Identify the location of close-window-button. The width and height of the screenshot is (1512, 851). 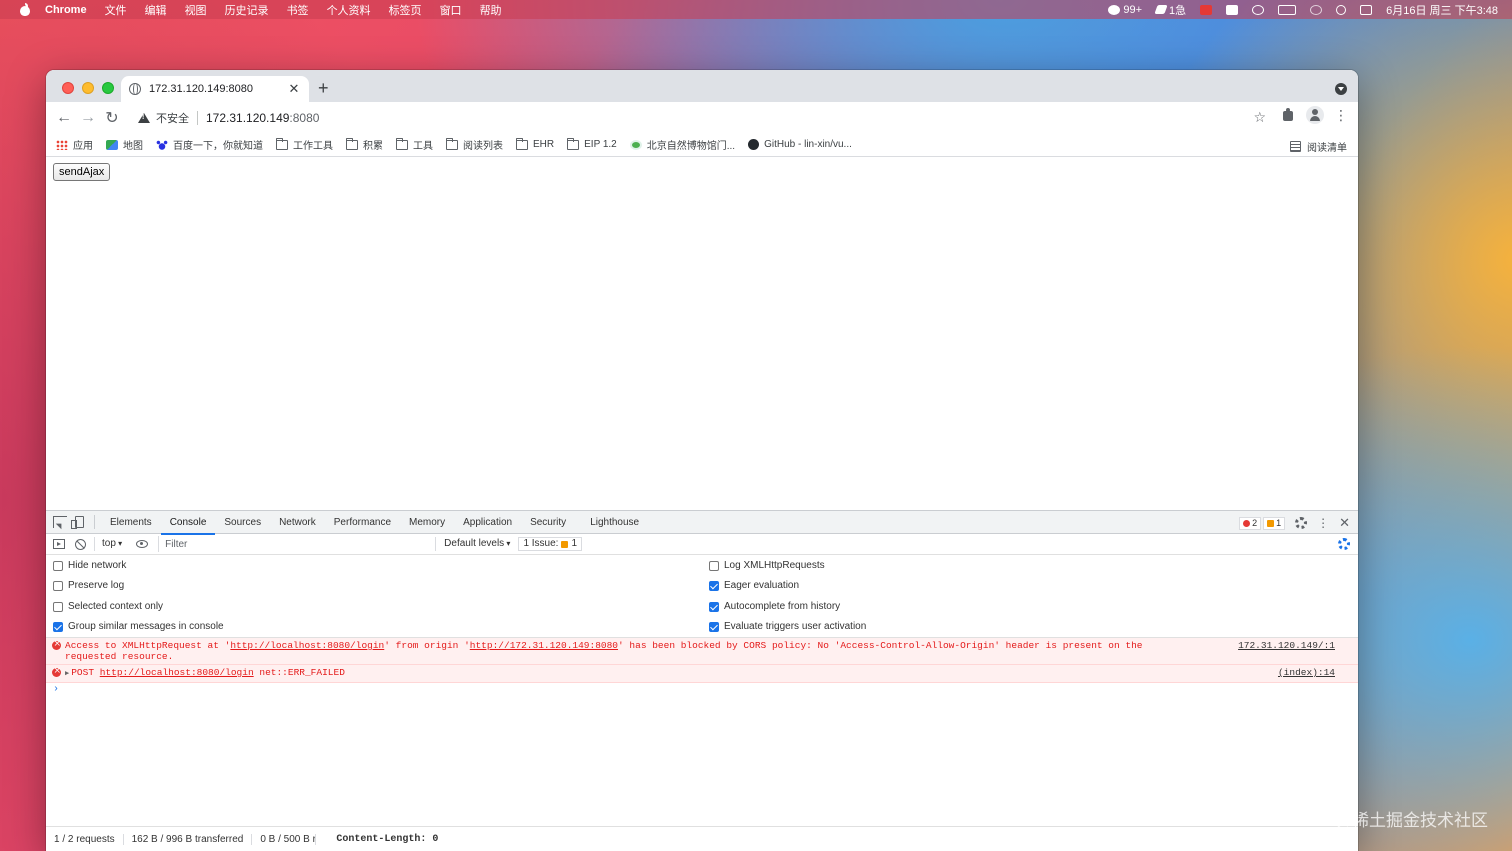
(68, 88).